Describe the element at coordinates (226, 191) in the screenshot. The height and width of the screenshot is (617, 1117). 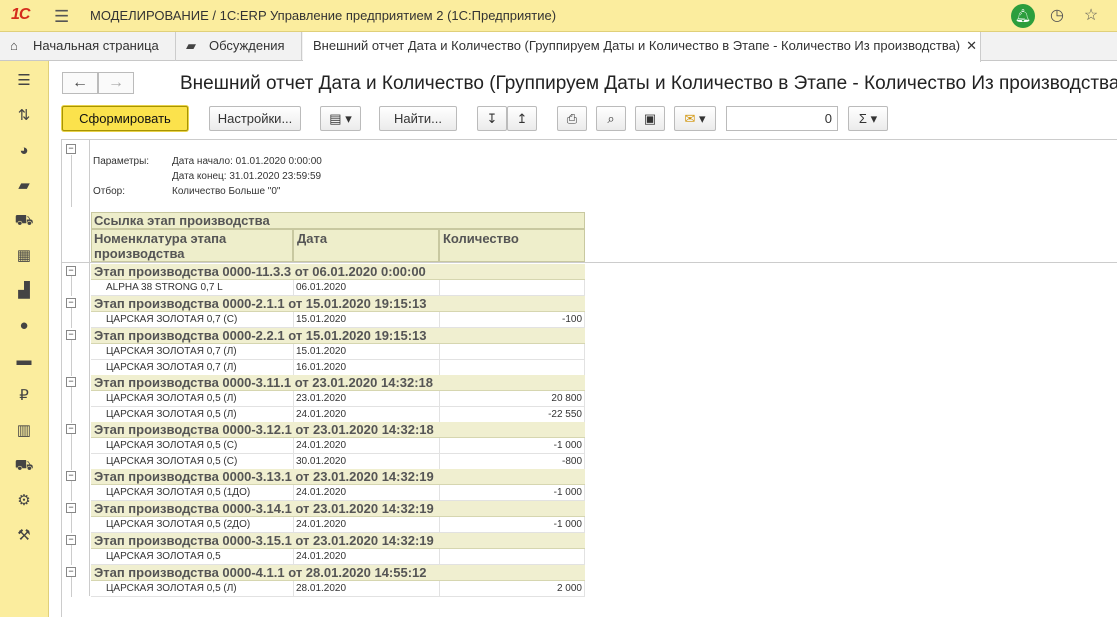
I see `filter-value: Количество Больше "0"` at that location.